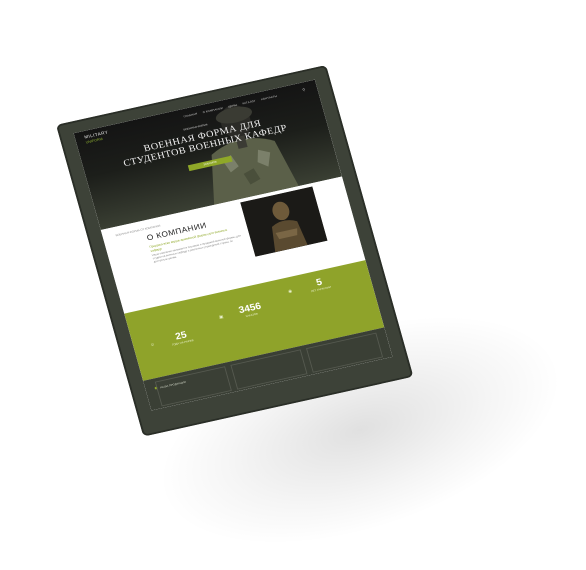  Describe the element at coordinates (190, 115) in the screenshot. I see `menu-item-home: ГЛАВНАЯ` at that location.